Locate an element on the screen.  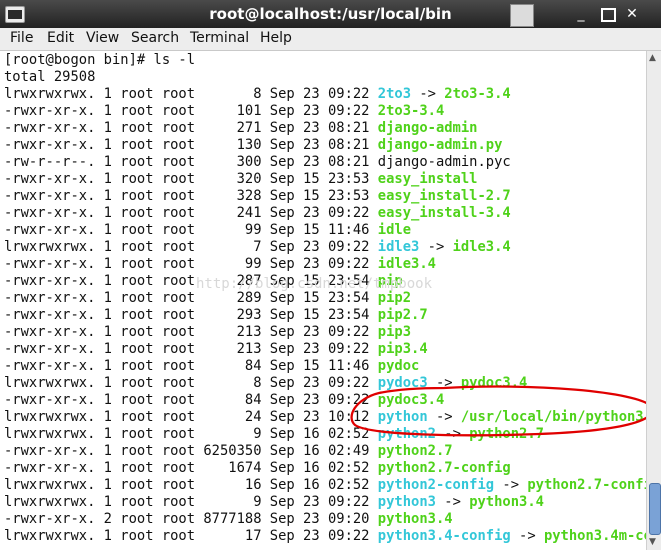
window-titlebar: root@localhost:/usr/local/bin _ ✕ is located at coordinates (330, 14).